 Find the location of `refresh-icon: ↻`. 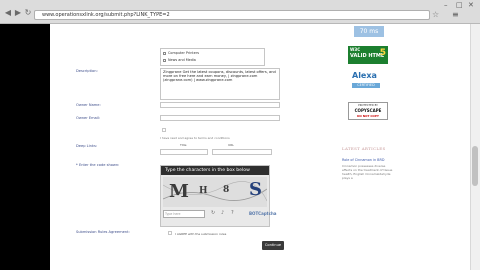

refresh-icon: ↻ is located at coordinates (213, 213).